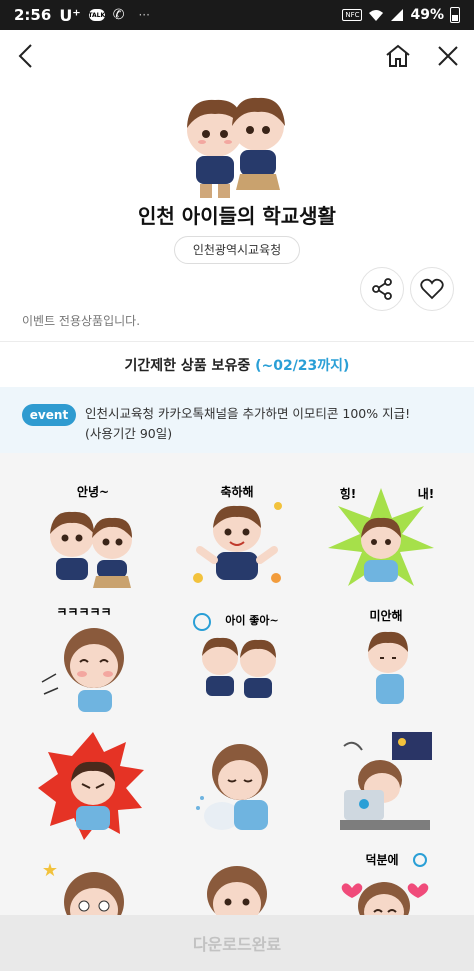 The width and height of the screenshot is (474, 971). I want to click on product-thumbnail-image, so click(236, 147).